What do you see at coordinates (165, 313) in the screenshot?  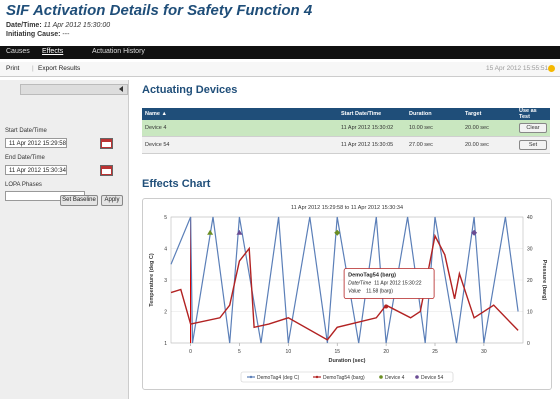 I see `y-left-tick-label: 2` at bounding box center [165, 313].